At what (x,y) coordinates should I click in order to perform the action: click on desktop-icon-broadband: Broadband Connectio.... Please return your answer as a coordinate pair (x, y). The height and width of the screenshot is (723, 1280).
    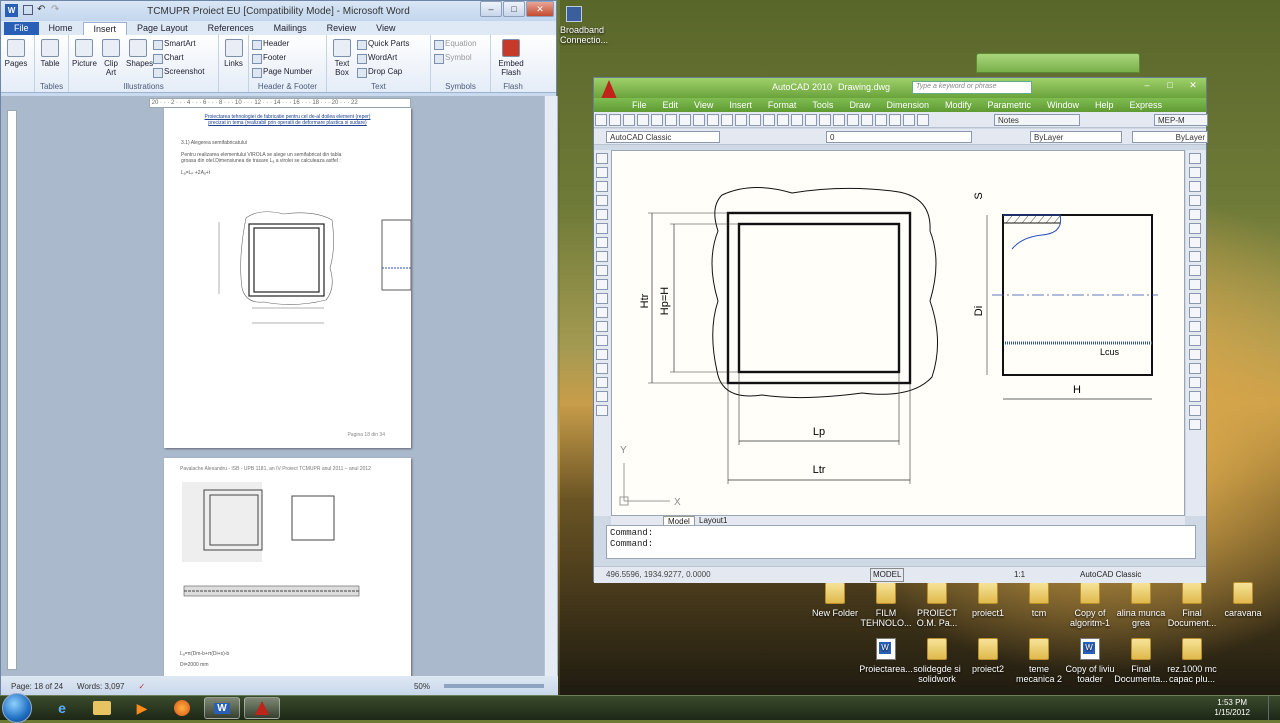
    Looking at the image, I should click on (585, 25).